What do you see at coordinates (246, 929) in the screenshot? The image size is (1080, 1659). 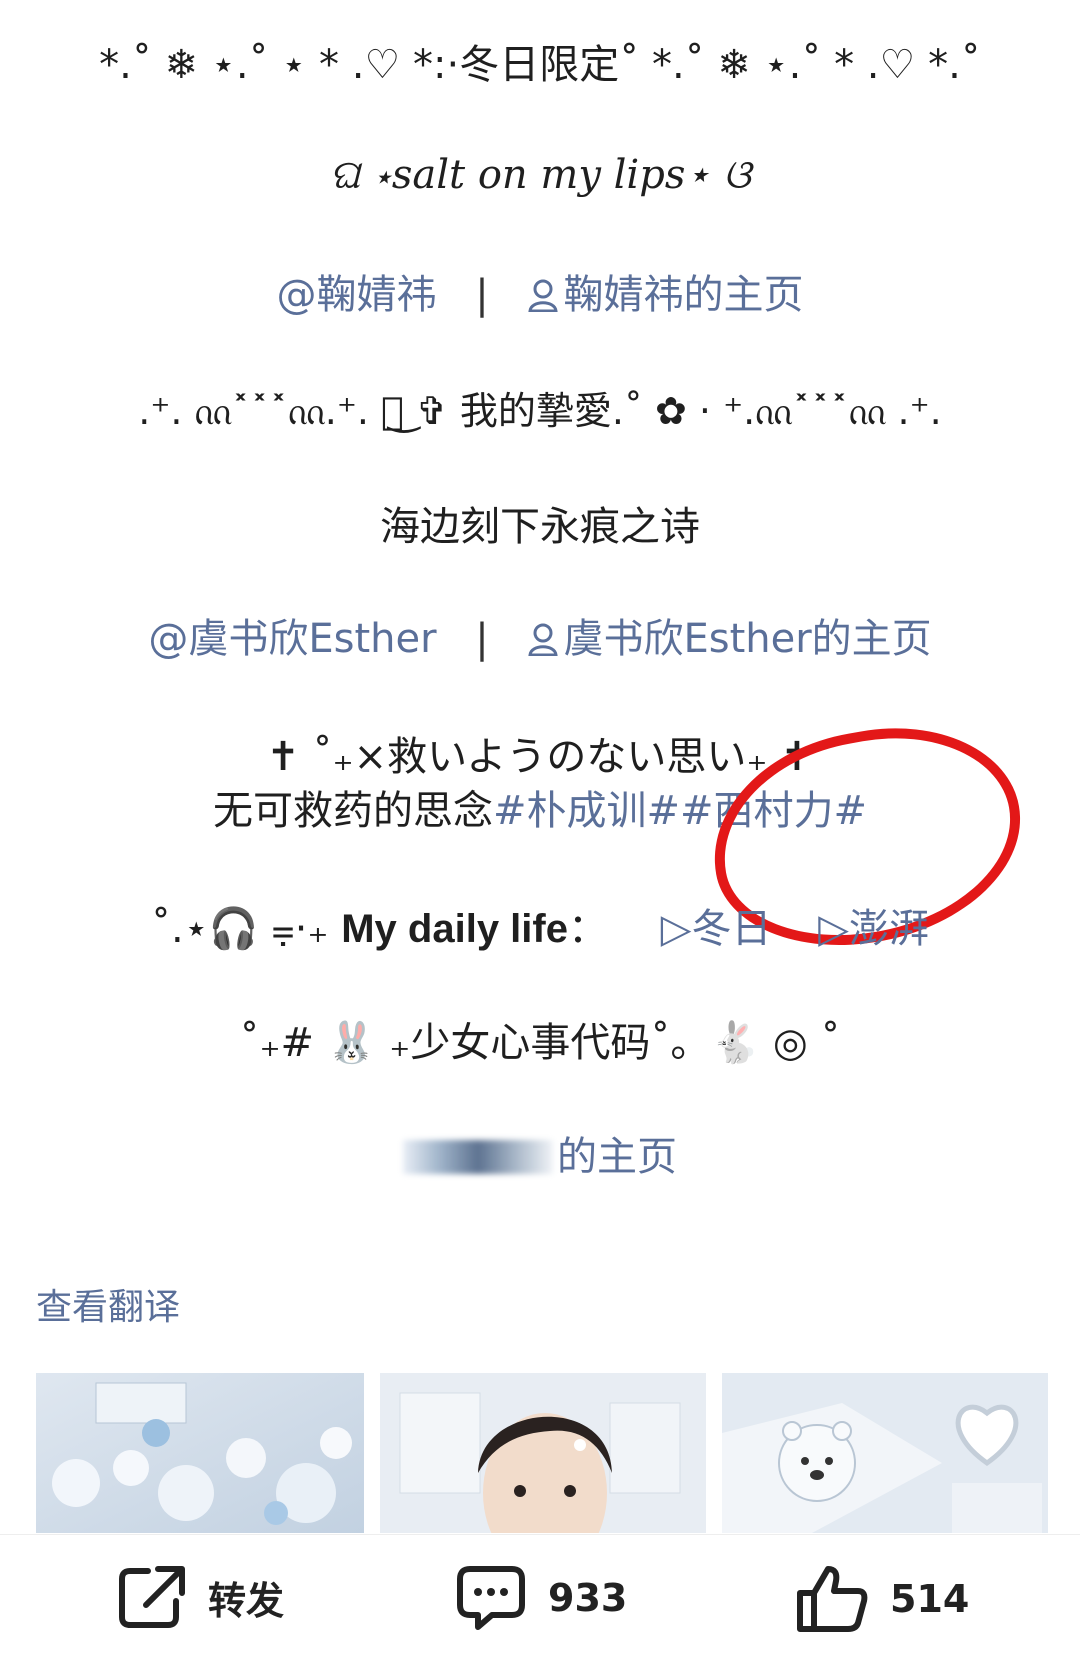 I see `daily-prefix: ˚.⋆🎧 ⩦⋅₊` at bounding box center [246, 929].